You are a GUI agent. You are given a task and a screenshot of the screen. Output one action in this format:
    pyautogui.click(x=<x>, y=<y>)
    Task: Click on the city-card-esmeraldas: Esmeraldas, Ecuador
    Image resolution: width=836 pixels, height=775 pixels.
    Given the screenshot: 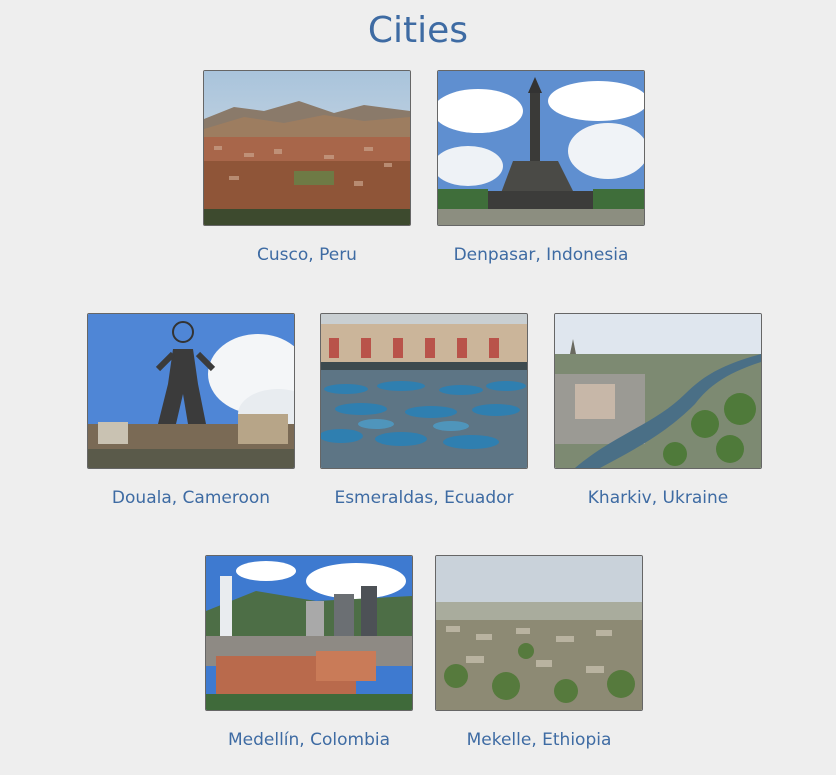 What is the action you would take?
    pyautogui.click(x=424, y=410)
    